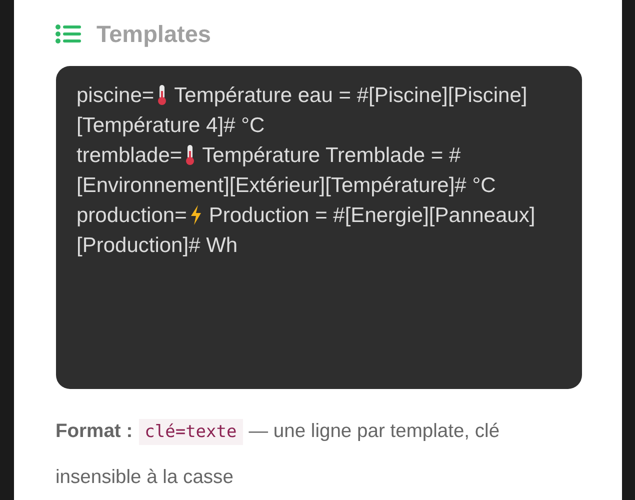 This screenshot has width=635, height=500. Describe the element at coordinates (129, 155) in the screenshot. I see `template-key: tremblade=` at that location.